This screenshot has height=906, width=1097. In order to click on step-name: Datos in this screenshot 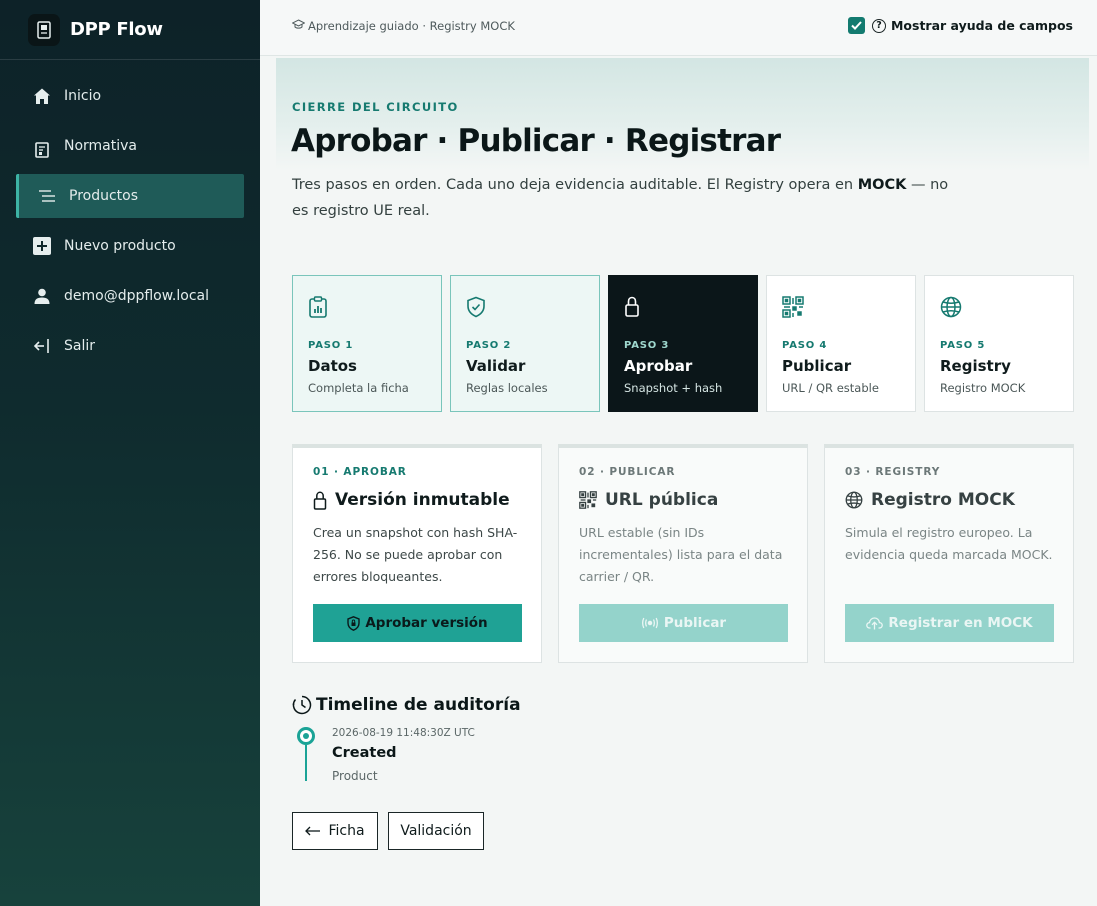, I will do `click(332, 366)`.